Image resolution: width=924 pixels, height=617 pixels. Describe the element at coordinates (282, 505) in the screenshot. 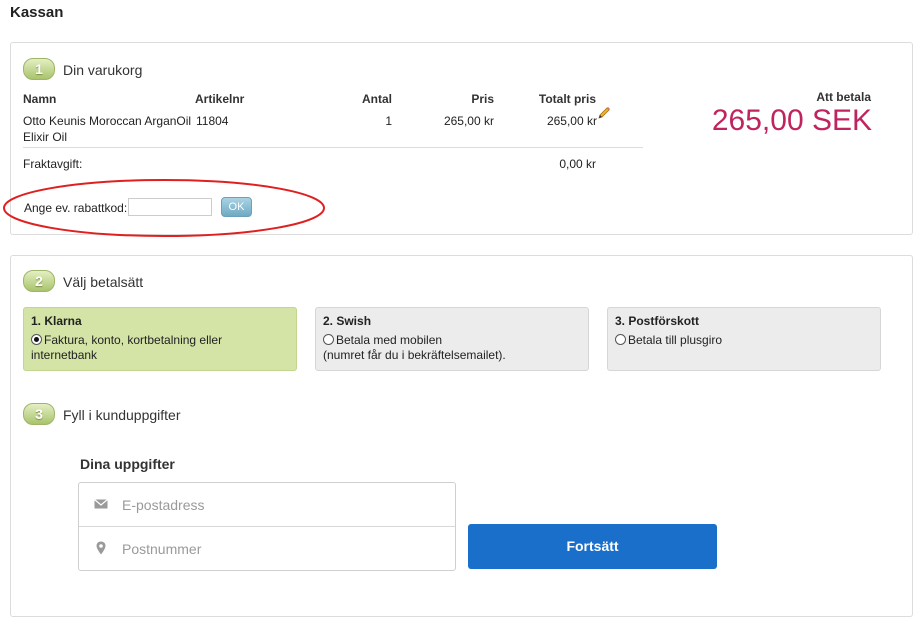

I see `email-input` at that location.